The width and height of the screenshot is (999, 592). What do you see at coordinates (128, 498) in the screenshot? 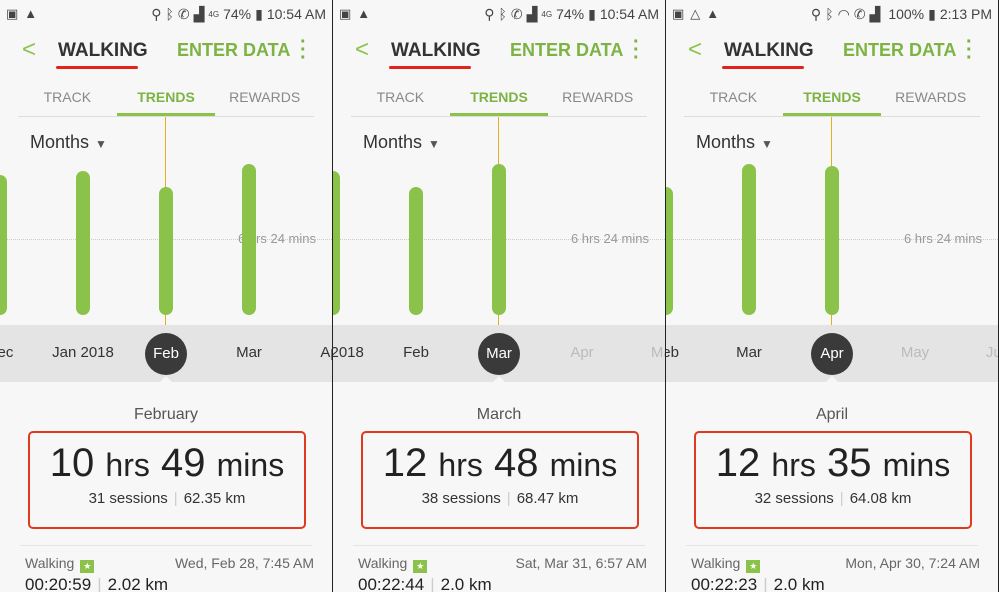
I see `sessions-count: 31 sessions` at bounding box center [128, 498].